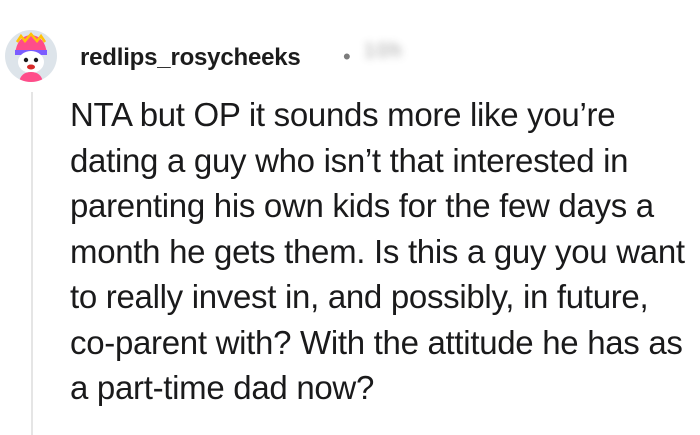 This screenshot has width=700, height=435. What do you see at coordinates (414, 60) in the screenshot?
I see `comment-timestamp: 10h` at bounding box center [414, 60].